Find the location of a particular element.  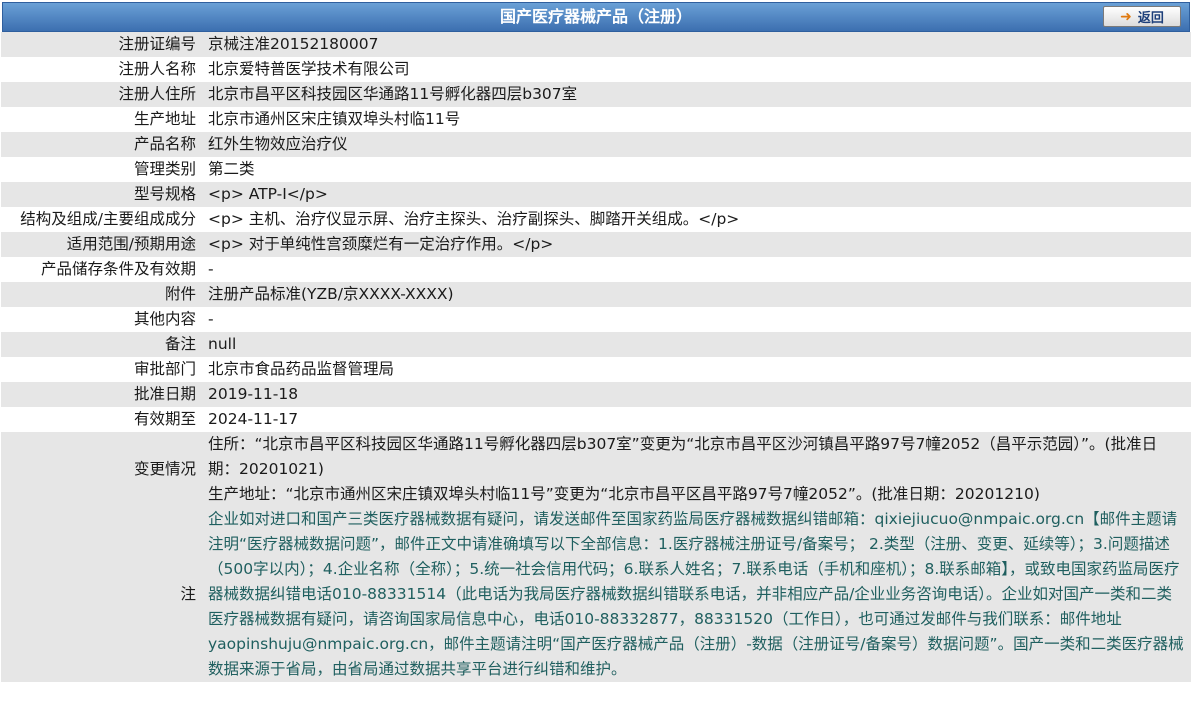

field-value: 北京市昌平区科技园区华通路11号孵化器四层b307室 is located at coordinates (393, 94).